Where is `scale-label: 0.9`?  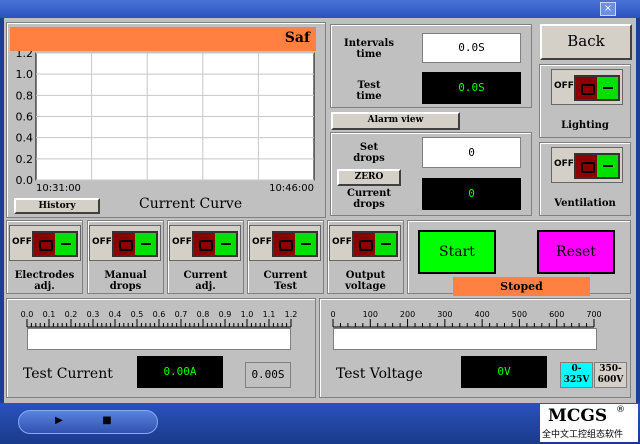
scale-label: 0.9 is located at coordinates (225, 314).